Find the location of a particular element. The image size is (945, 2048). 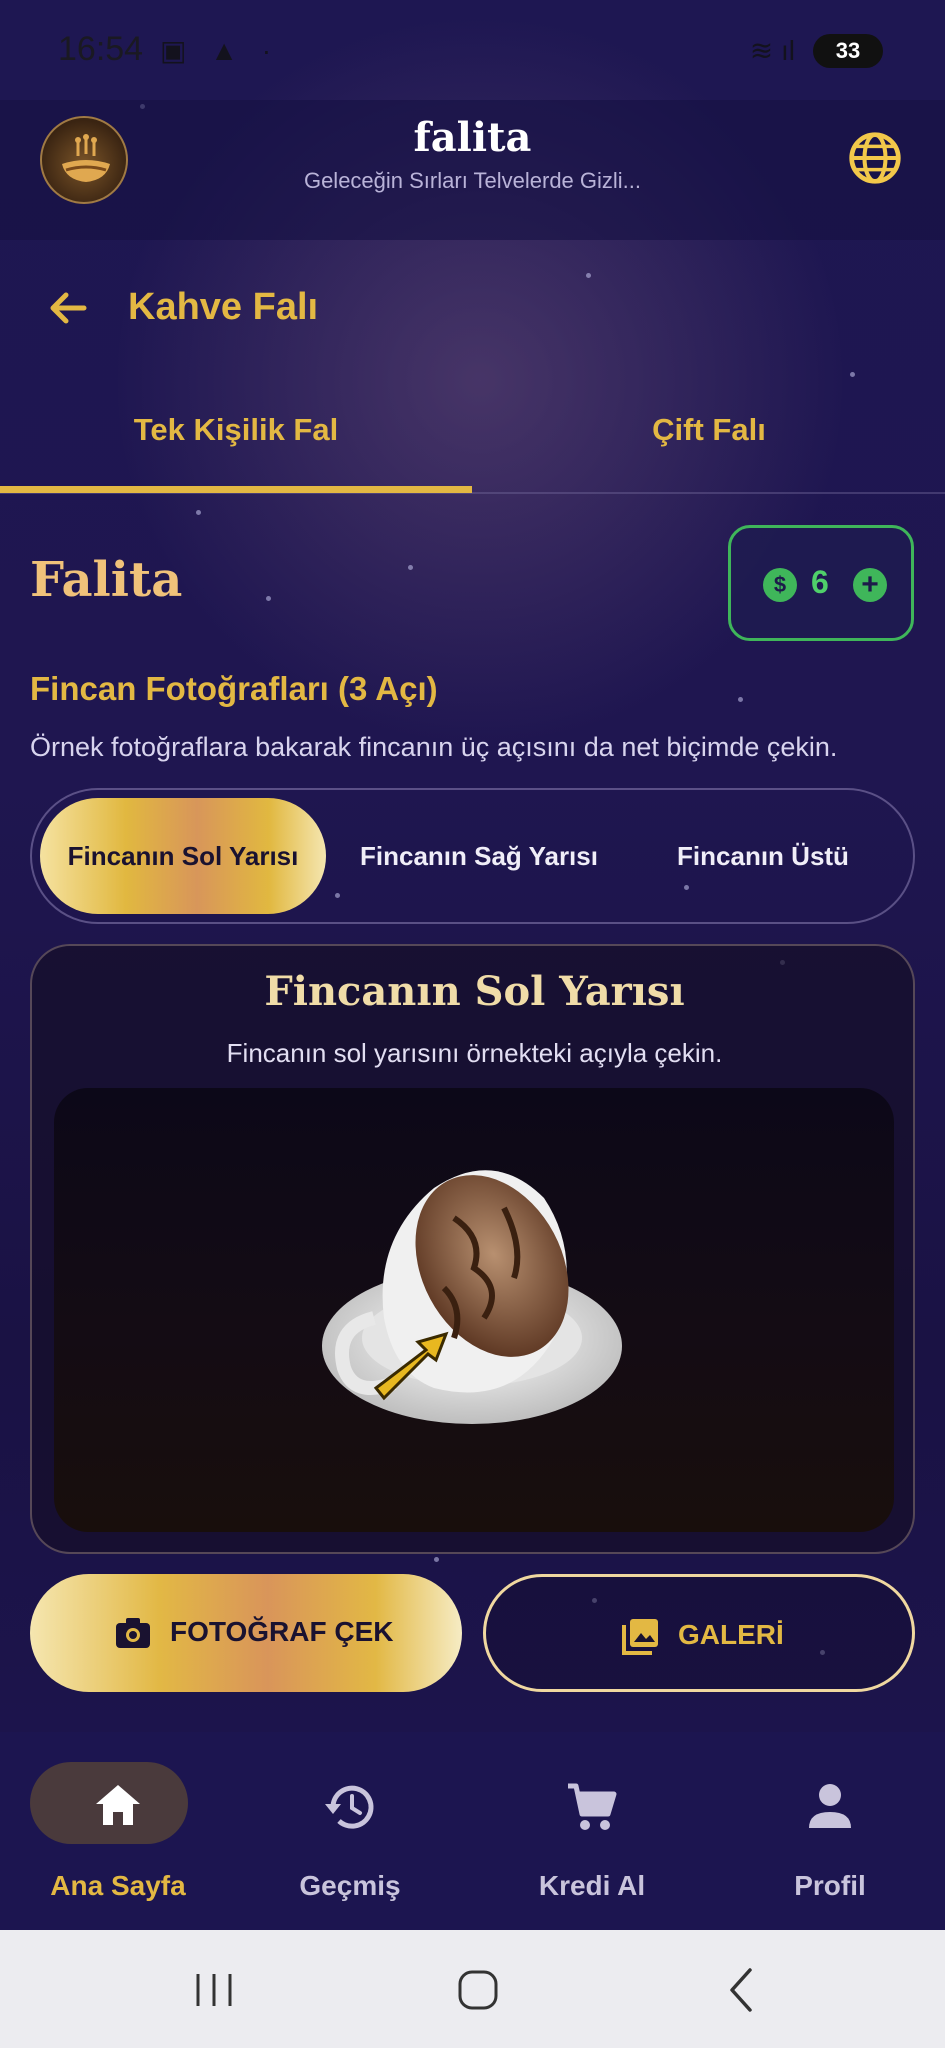

bottom-navigation: Ana Sayfa Geçmiş Kredi Al Profil is located at coordinates (472, 1831).